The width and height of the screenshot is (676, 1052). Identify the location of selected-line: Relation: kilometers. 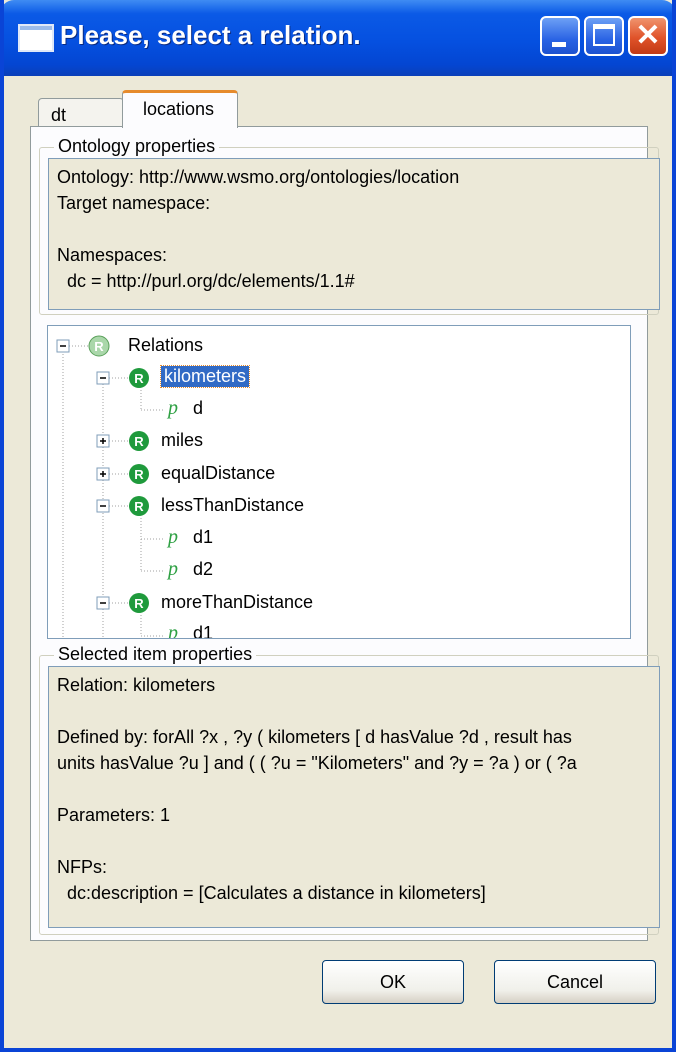
(136, 685).